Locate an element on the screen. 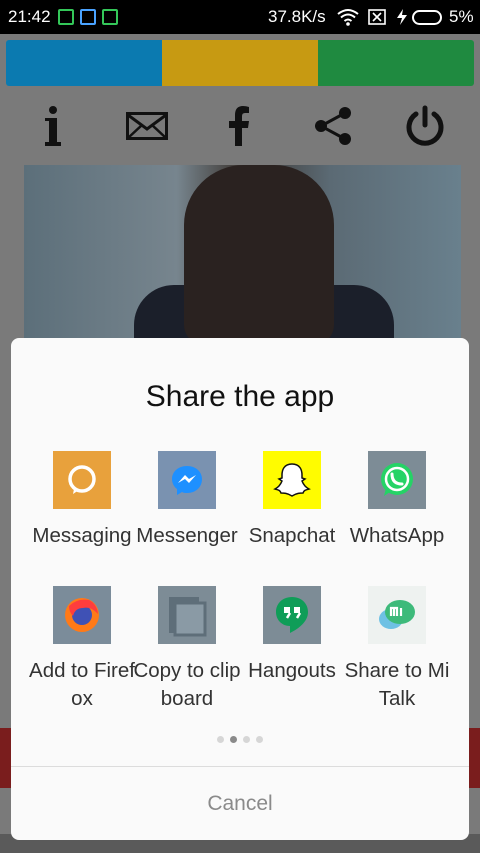  share-target-label: WhatsApp is located at coordinates (397, 535).